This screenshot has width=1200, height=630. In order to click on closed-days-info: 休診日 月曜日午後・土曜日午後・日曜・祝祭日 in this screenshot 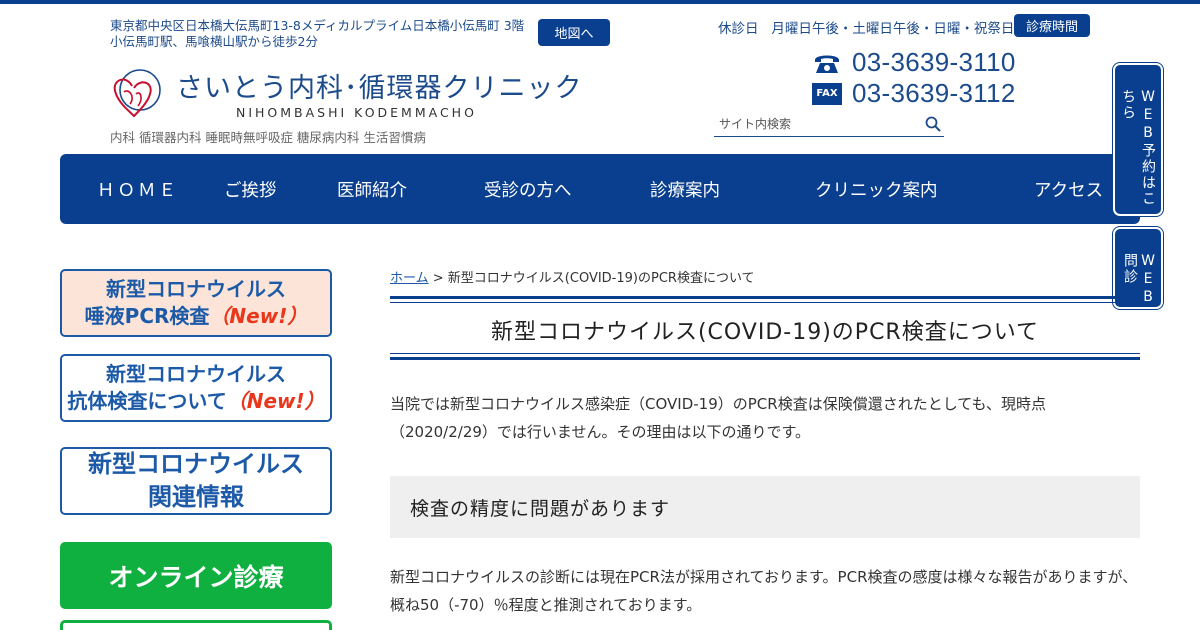, I will do `click(866, 27)`.